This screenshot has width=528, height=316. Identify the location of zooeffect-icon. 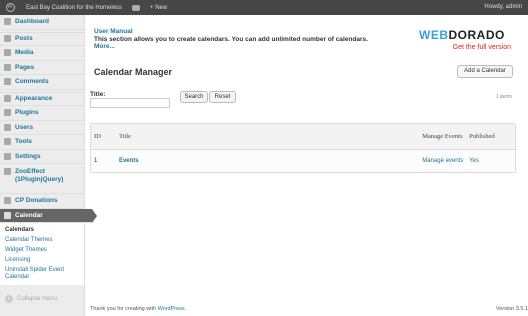
(7, 171).